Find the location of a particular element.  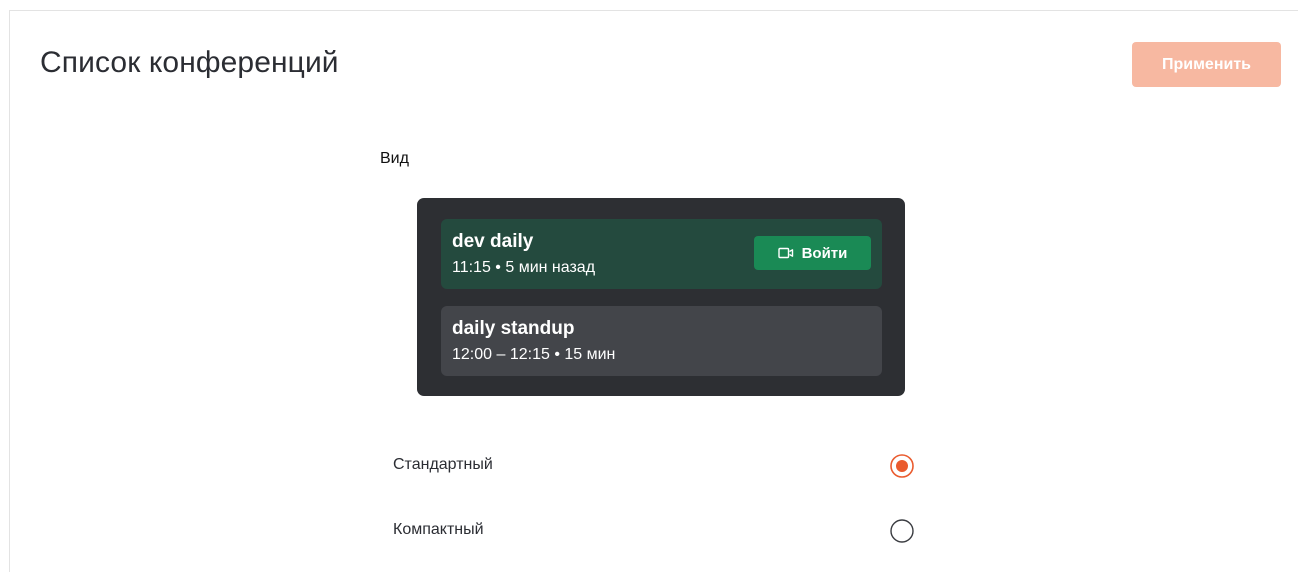

apply-button: Применить is located at coordinates (1206, 64).